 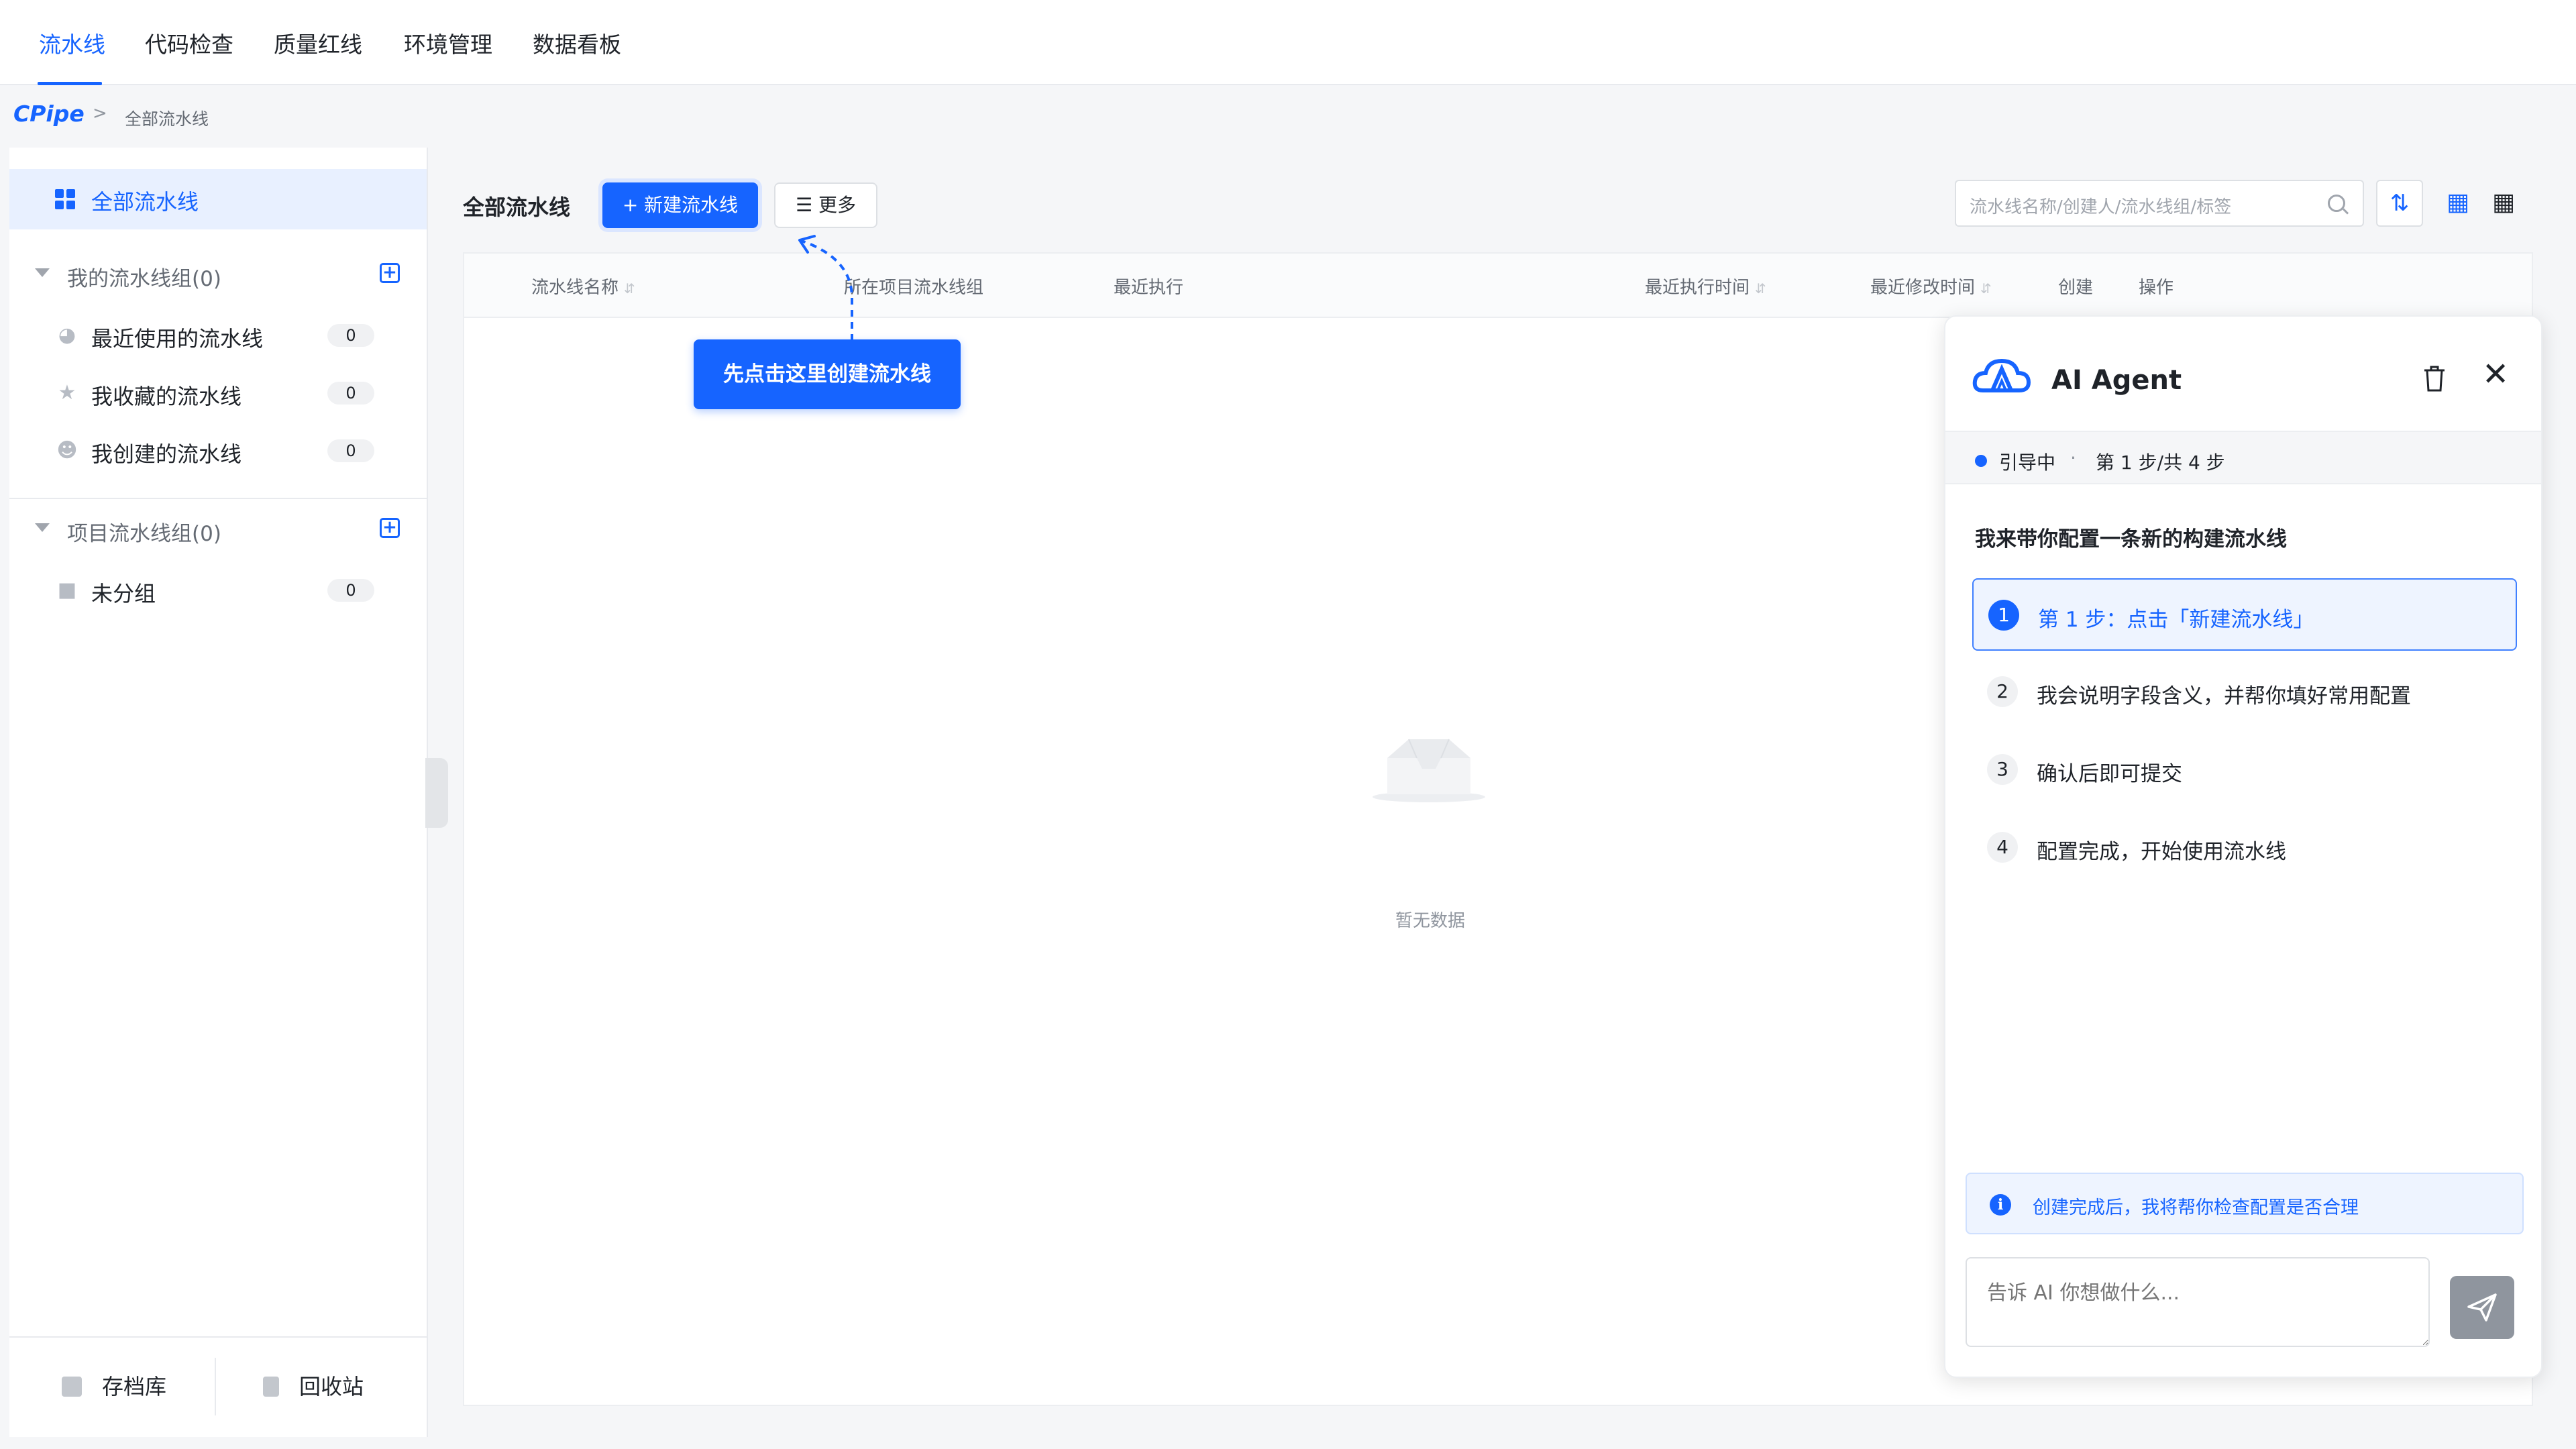 What do you see at coordinates (2224, 696) in the screenshot?
I see `step-text: 我会说明字段含义，并帮你填好常用配置` at bounding box center [2224, 696].